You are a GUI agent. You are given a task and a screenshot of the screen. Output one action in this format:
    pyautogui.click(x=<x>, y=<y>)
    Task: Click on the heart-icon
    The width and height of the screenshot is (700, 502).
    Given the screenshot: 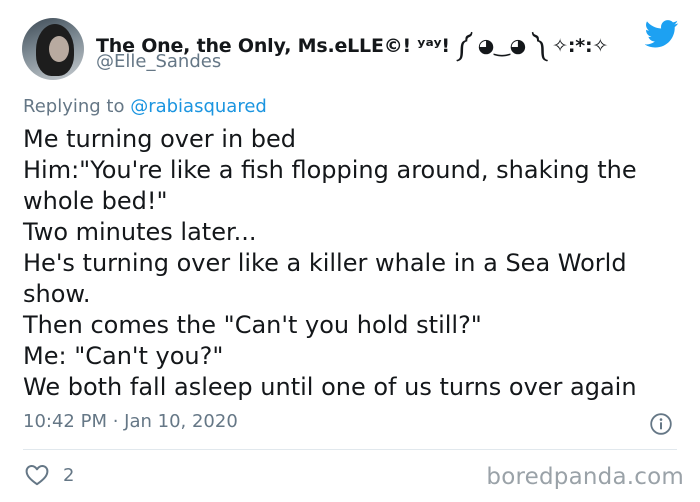 What is the action you would take?
    pyautogui.click(x=37, y=475)
    